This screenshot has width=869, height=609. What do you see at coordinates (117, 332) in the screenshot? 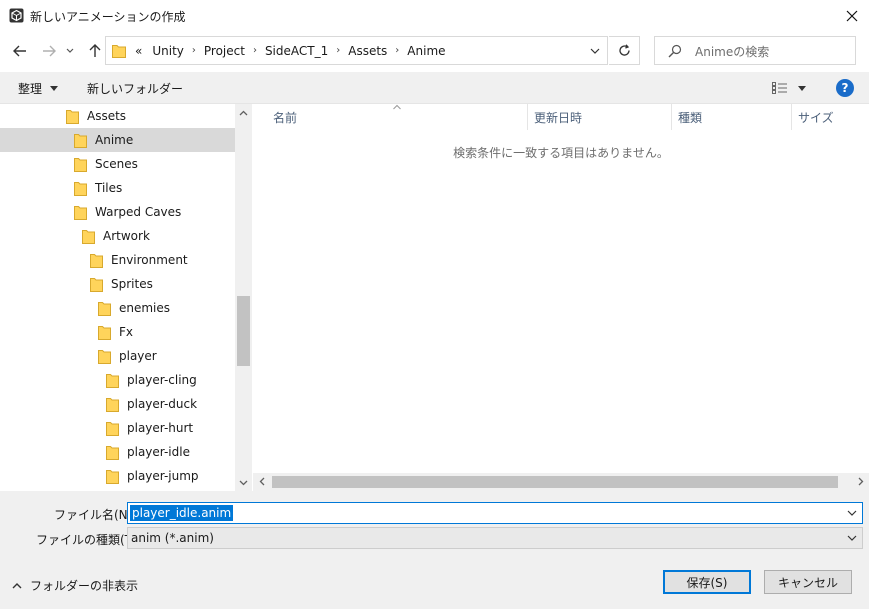
I see `tree-item: Fx` at bounding box center [117, 332].